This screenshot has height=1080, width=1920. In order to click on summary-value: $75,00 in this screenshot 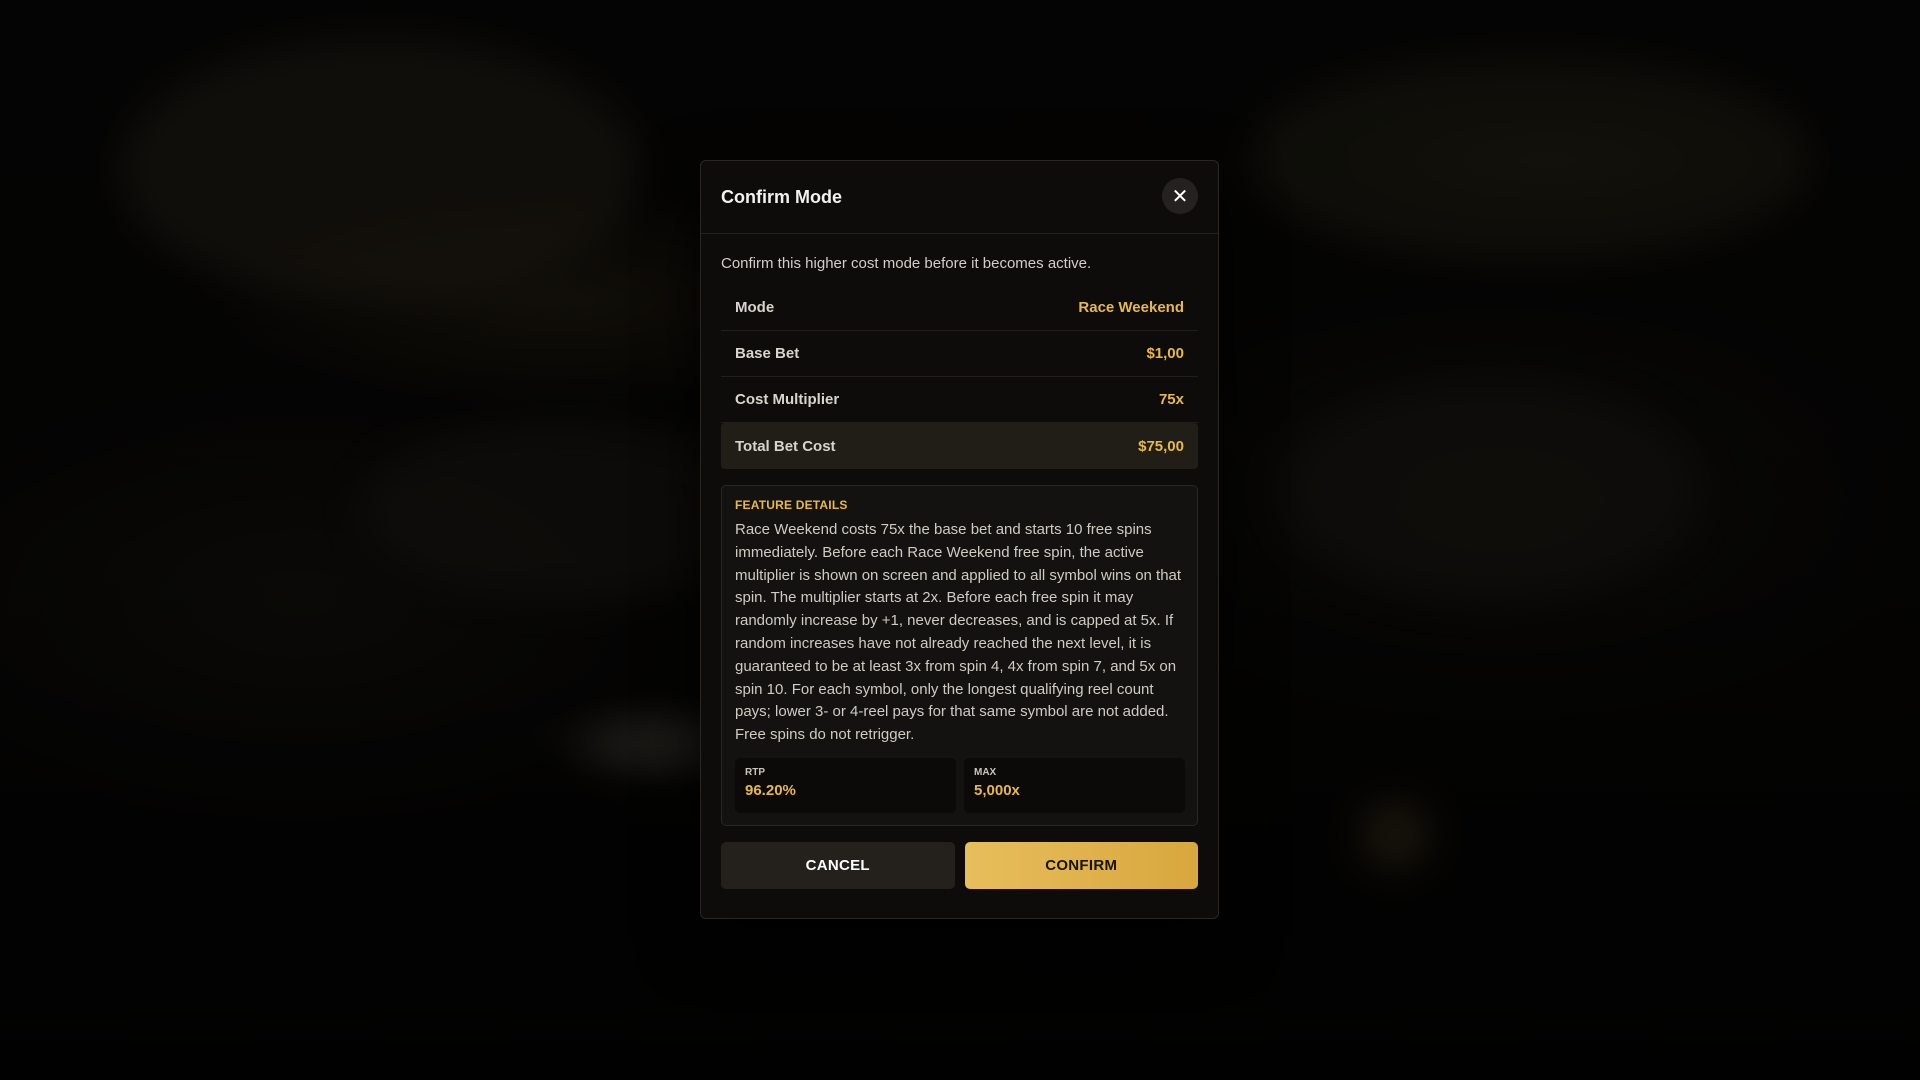, I will do `click(1161, 446)`.